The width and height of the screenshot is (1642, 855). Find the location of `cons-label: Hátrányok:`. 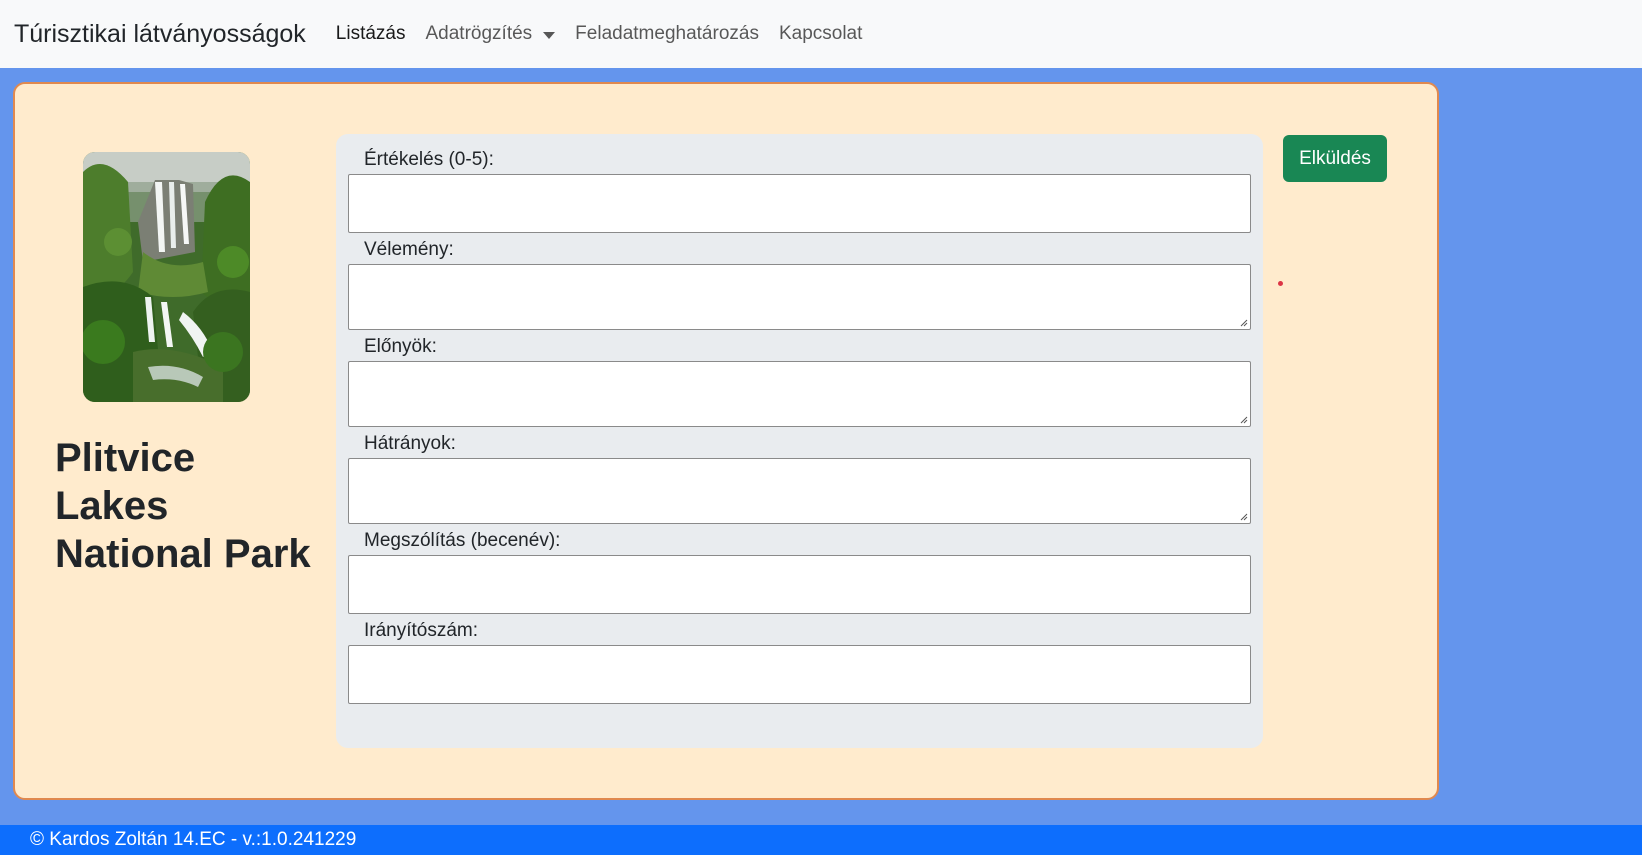

cons-label: Hátrányok: is located at coordinates (410, 443).